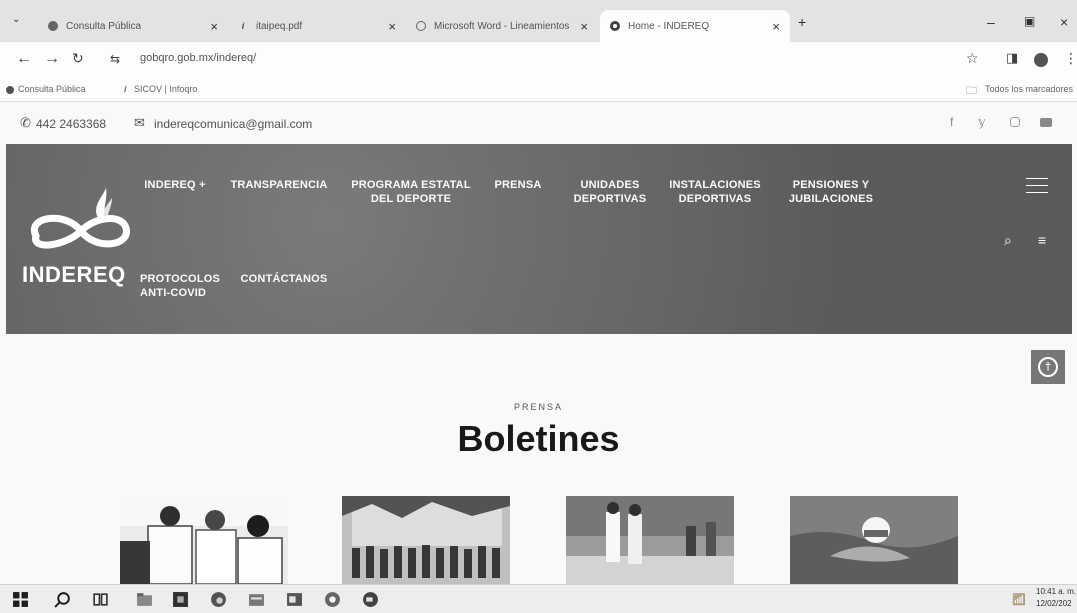 The width and height of the screenshot is (1077, 613). What do you see at coordinates (1012, 58) in the screenshot?
I see `side-panel-icon: ◨` at bounding box center [1012, 58].